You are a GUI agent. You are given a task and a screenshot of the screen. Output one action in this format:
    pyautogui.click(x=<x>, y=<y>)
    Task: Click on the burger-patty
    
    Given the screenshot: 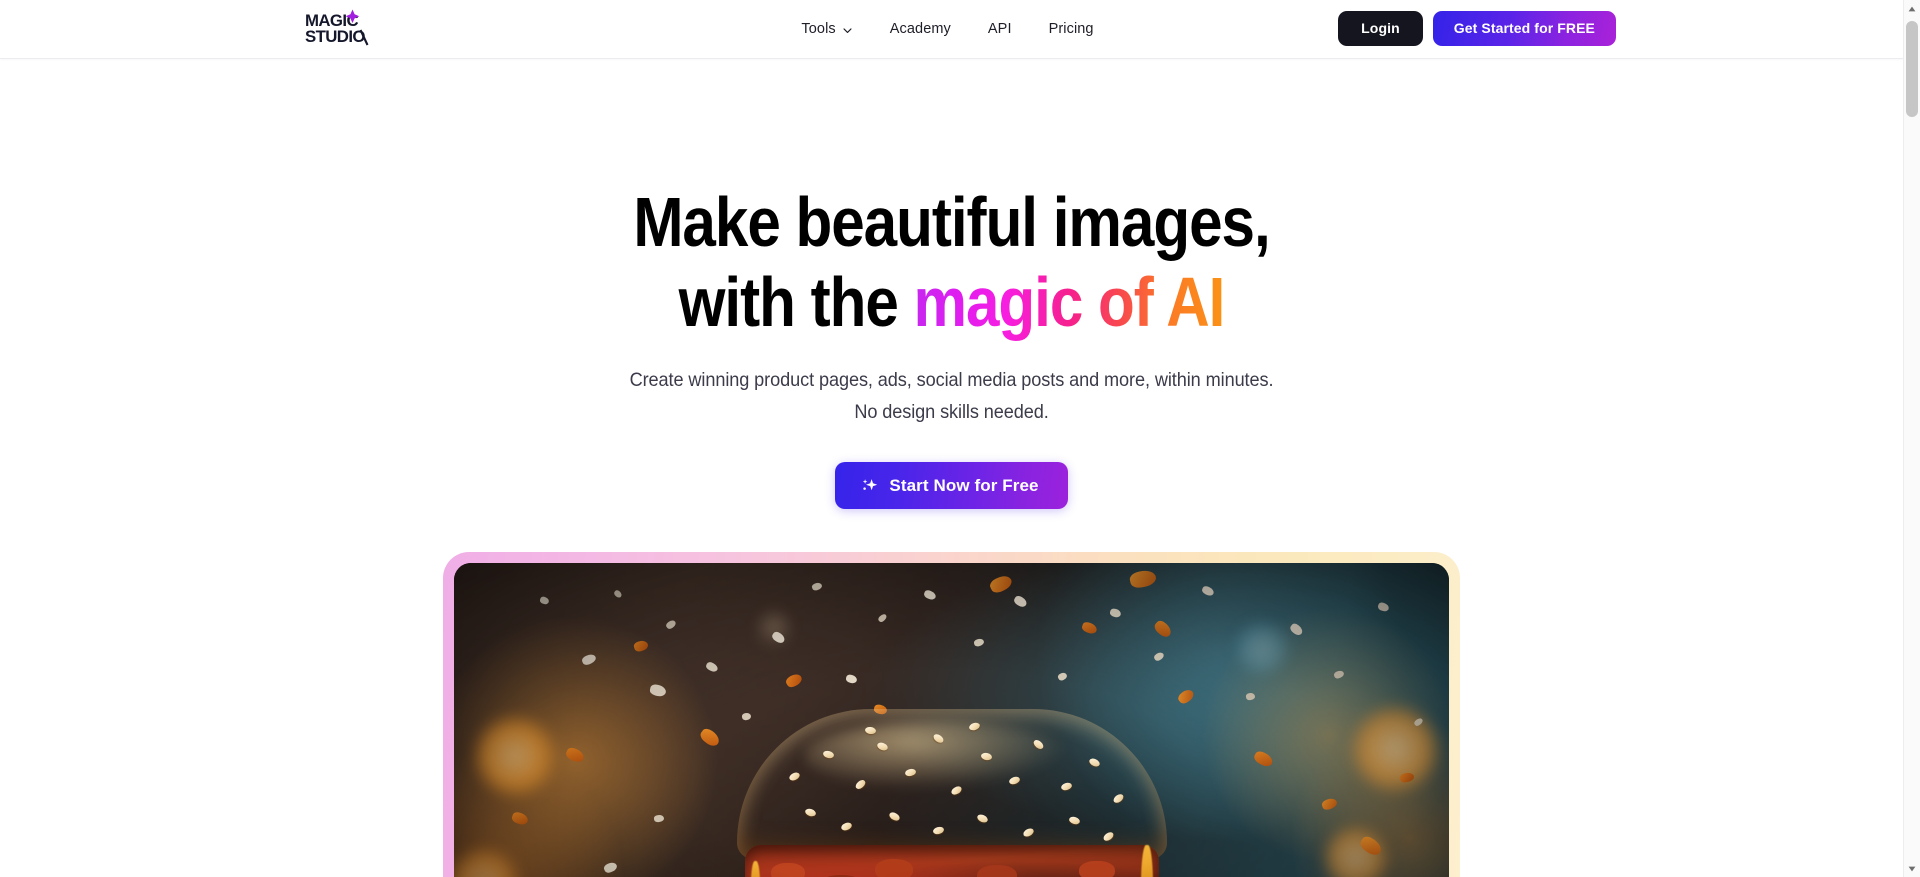 What is the action you would take?
    pyautogui.click(x=951, y=861)
    